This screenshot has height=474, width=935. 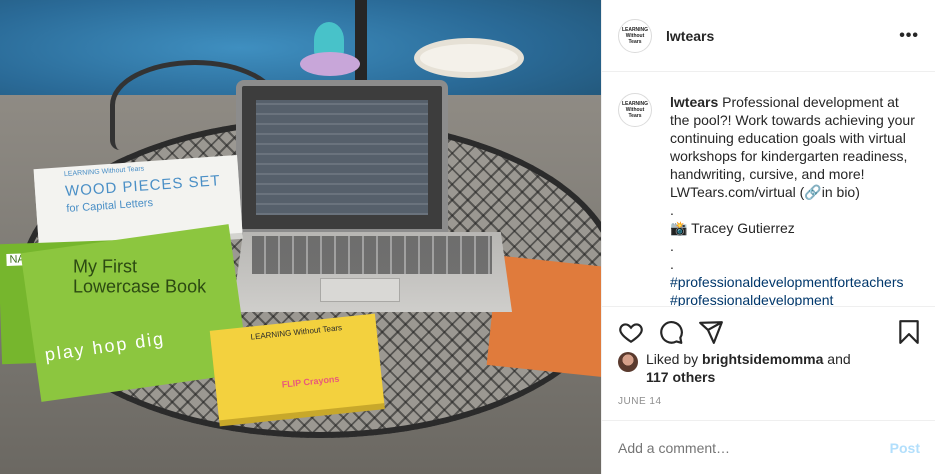 What do you see at coordinates (628, 362) in the screenshot?
I see `liker-avatar` at bounding box center [628, 362].